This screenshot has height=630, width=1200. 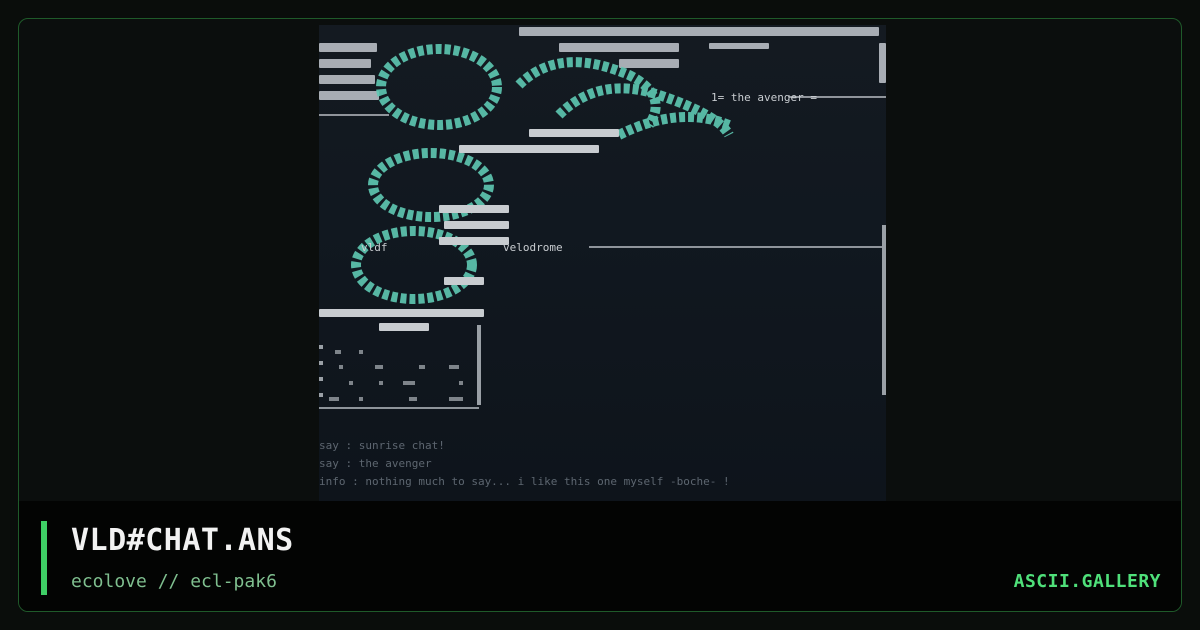 I want to click on artwork-title: VLD#CHAT.ANS, so click(x=182, y=540).